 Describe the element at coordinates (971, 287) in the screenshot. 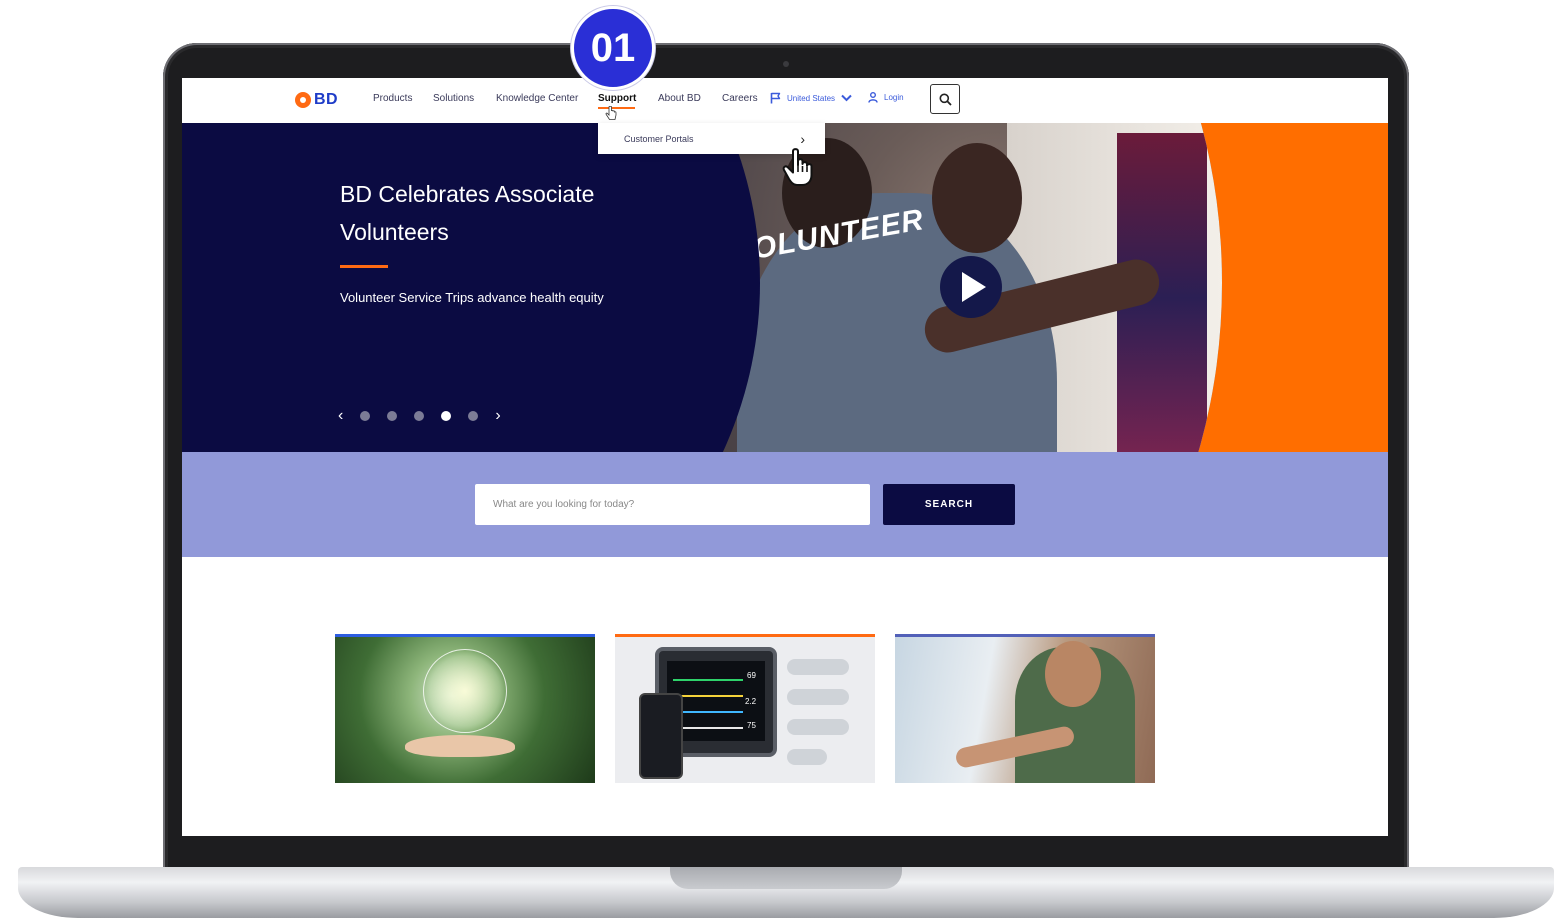

I see `play-video-button` at that location.